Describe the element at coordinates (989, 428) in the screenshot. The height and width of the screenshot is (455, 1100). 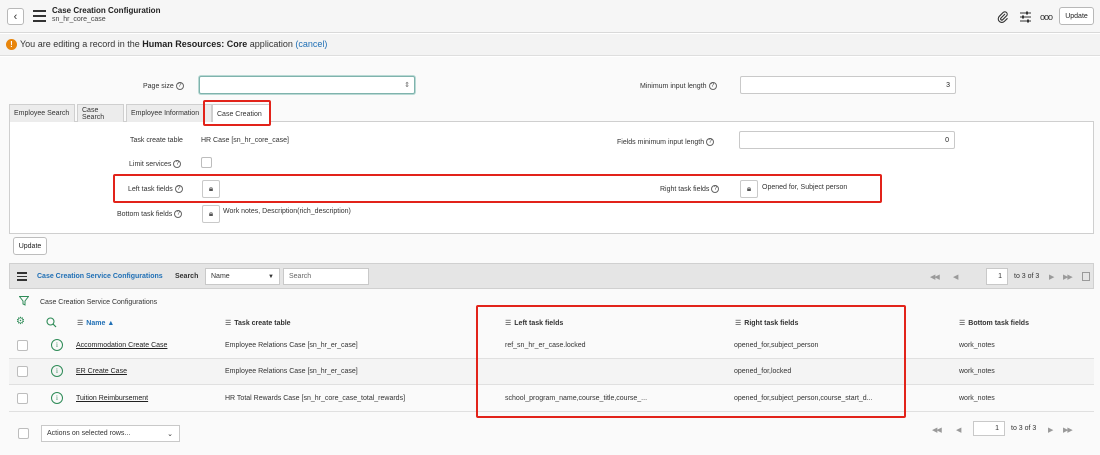
I see `footer-page-number-input: 1` at that location.